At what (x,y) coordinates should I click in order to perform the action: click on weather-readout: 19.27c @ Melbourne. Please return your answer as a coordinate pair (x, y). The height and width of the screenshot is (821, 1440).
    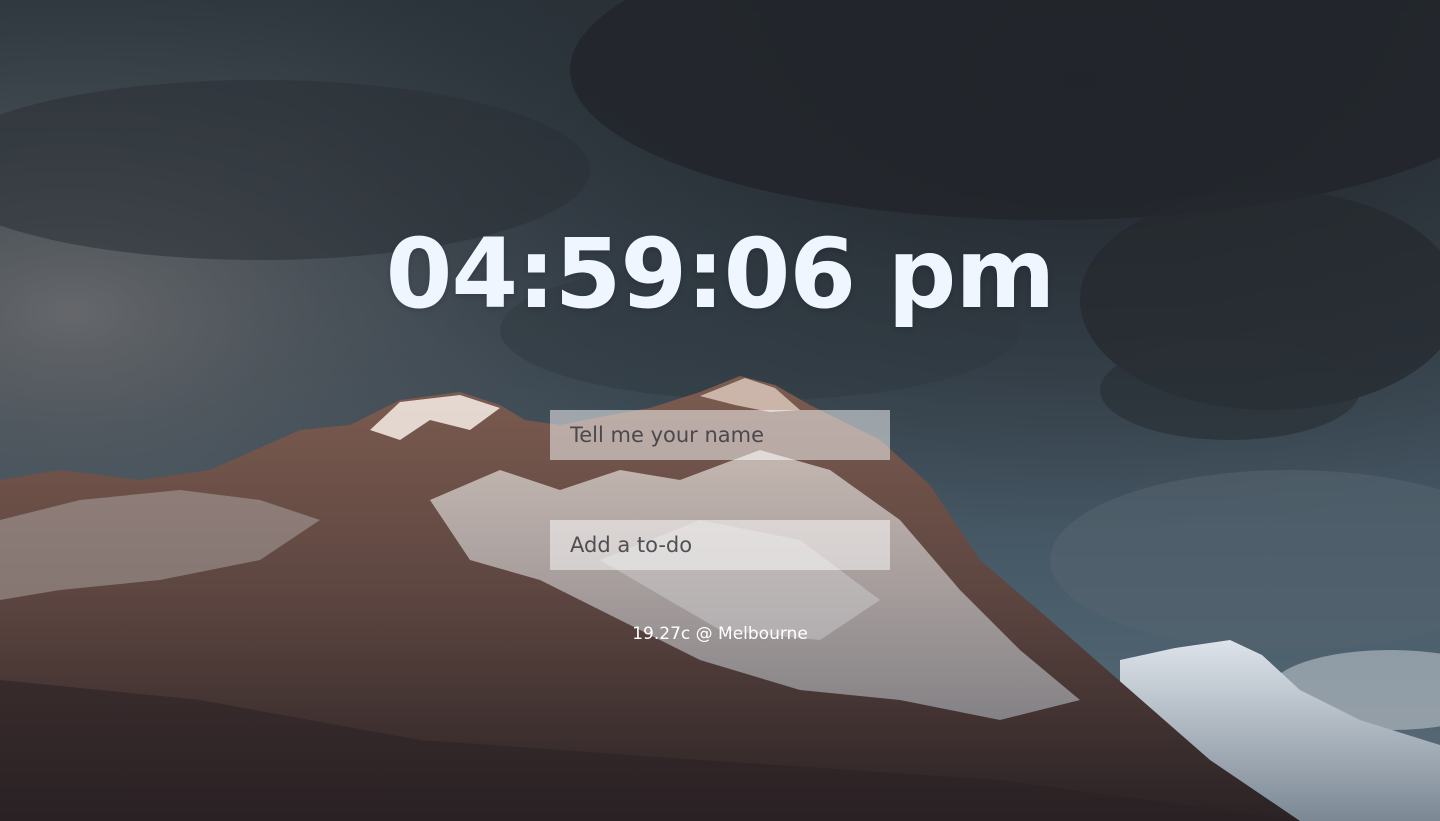
    Looking at the image, I should click on (720, 634).